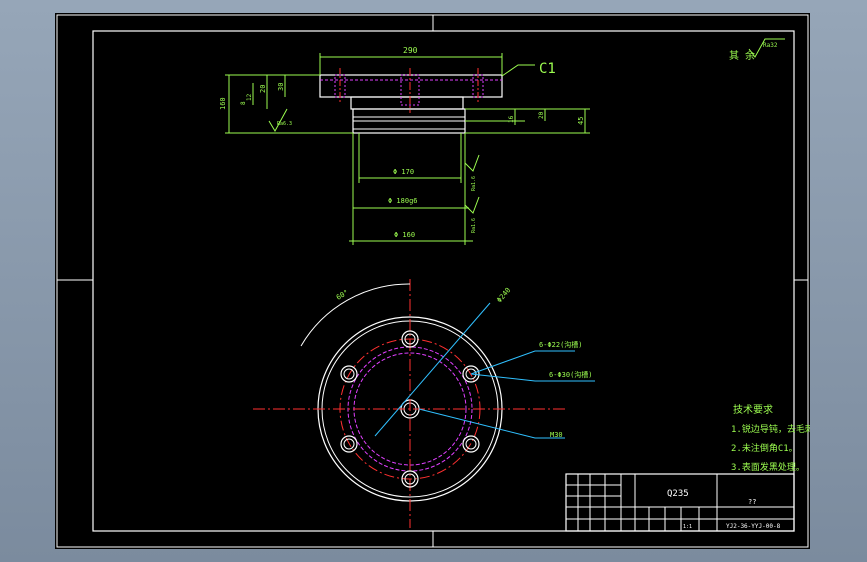 The image size is (867, 562). Describe the element at coordinates (742, 55) in the screenshot. I see `other-label: 其 余` at that location.